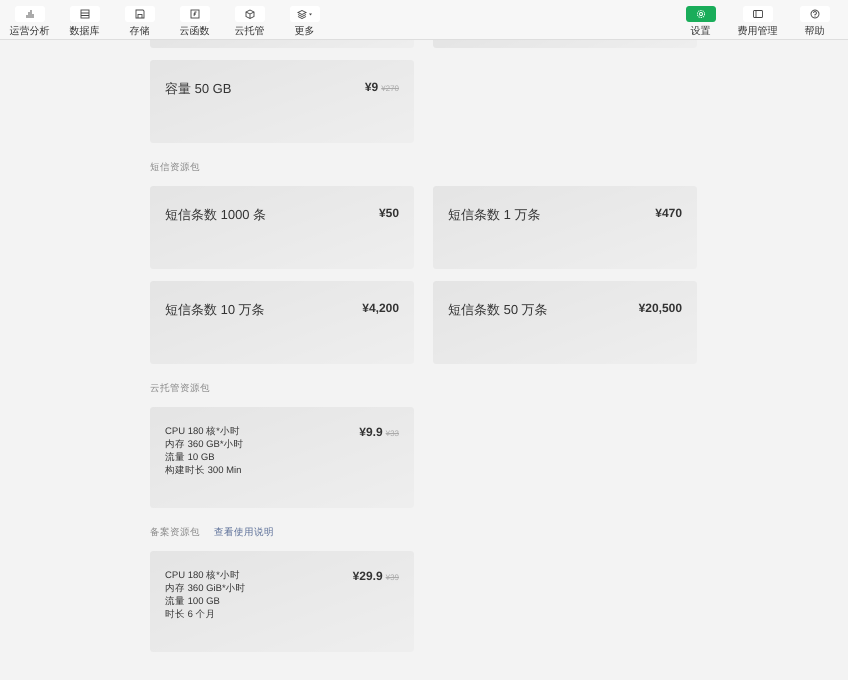 The height and width of the screenshot is (680, 848). What do you see at coordinates (304, 14) in the screenshot?
I see `layers-icon` at bounding box center [304, 14].